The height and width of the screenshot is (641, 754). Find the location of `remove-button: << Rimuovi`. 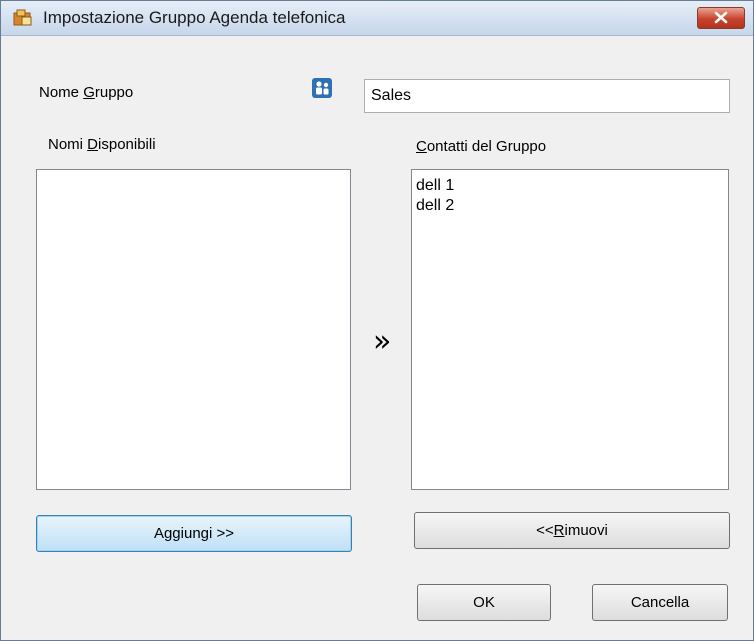

remove-button: << Rimuovi is located at coordinates (572, 530).